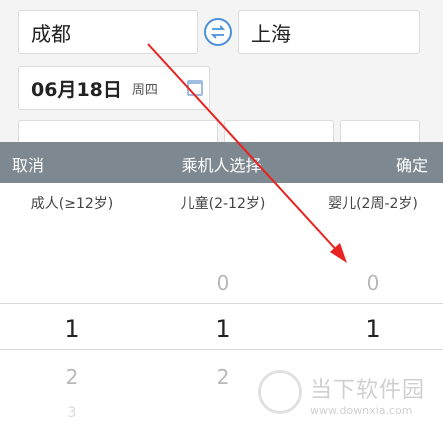  Describe the element at coordinates (223, 204) in the screenshot. I see `child-column-header: 儿童(2-12岁)` at that location.